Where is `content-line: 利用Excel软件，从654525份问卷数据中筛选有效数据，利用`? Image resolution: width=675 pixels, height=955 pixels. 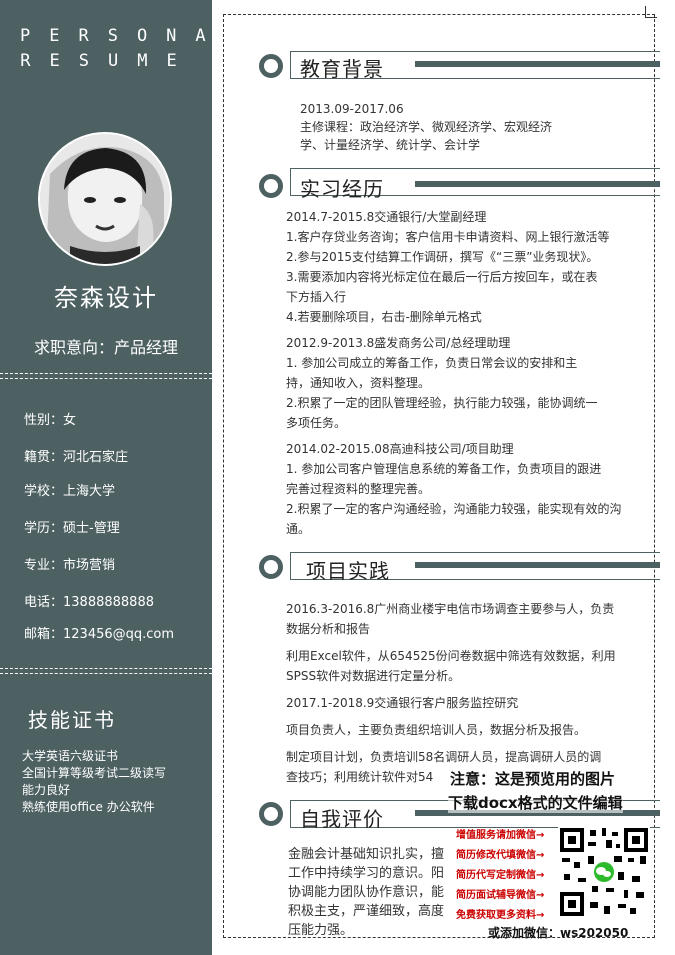 content-line: 利用Excel软件，从654525份问卷数据中筛选有效数据，利用 is located at coordinates (451, 656).